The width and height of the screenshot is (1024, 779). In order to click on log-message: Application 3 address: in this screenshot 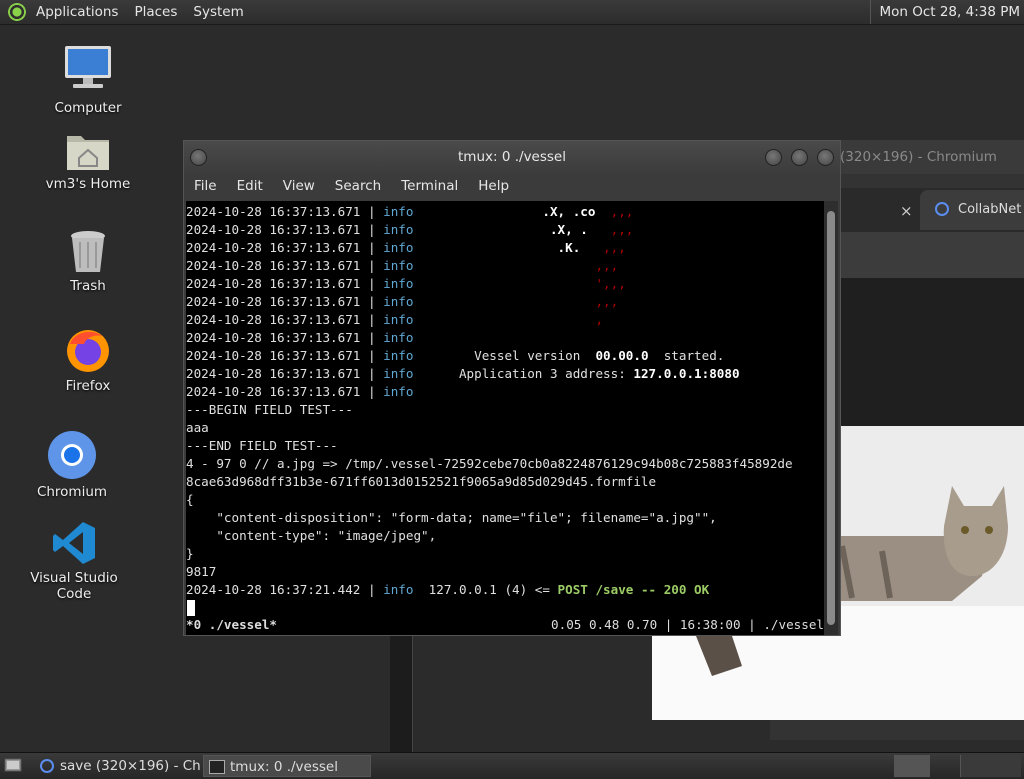, I will do `click(523, 373)`.